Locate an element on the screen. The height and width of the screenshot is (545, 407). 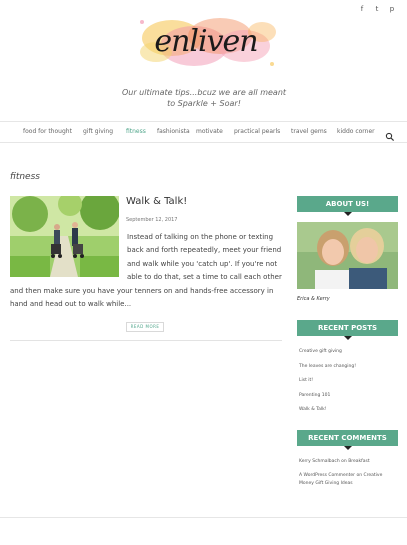
about-widget-heading: ABOUT US! is located at coordinates (347, 206).